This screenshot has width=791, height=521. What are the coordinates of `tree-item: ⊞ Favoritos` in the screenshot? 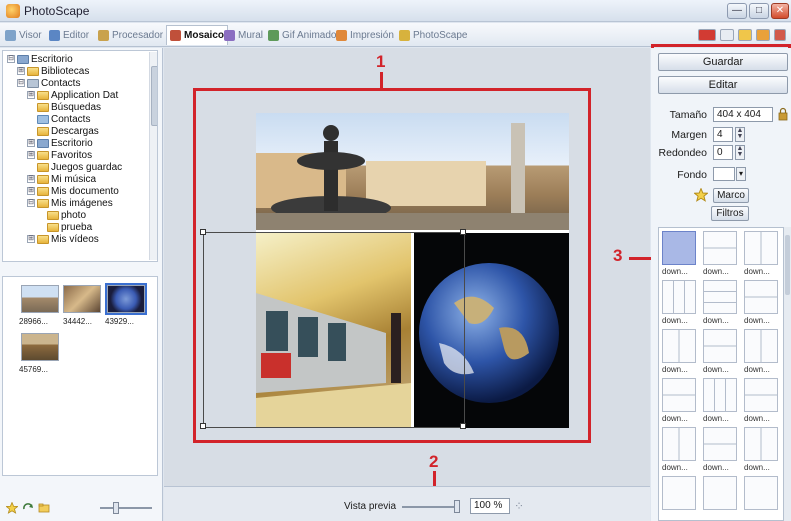 It's located at (59, 155).